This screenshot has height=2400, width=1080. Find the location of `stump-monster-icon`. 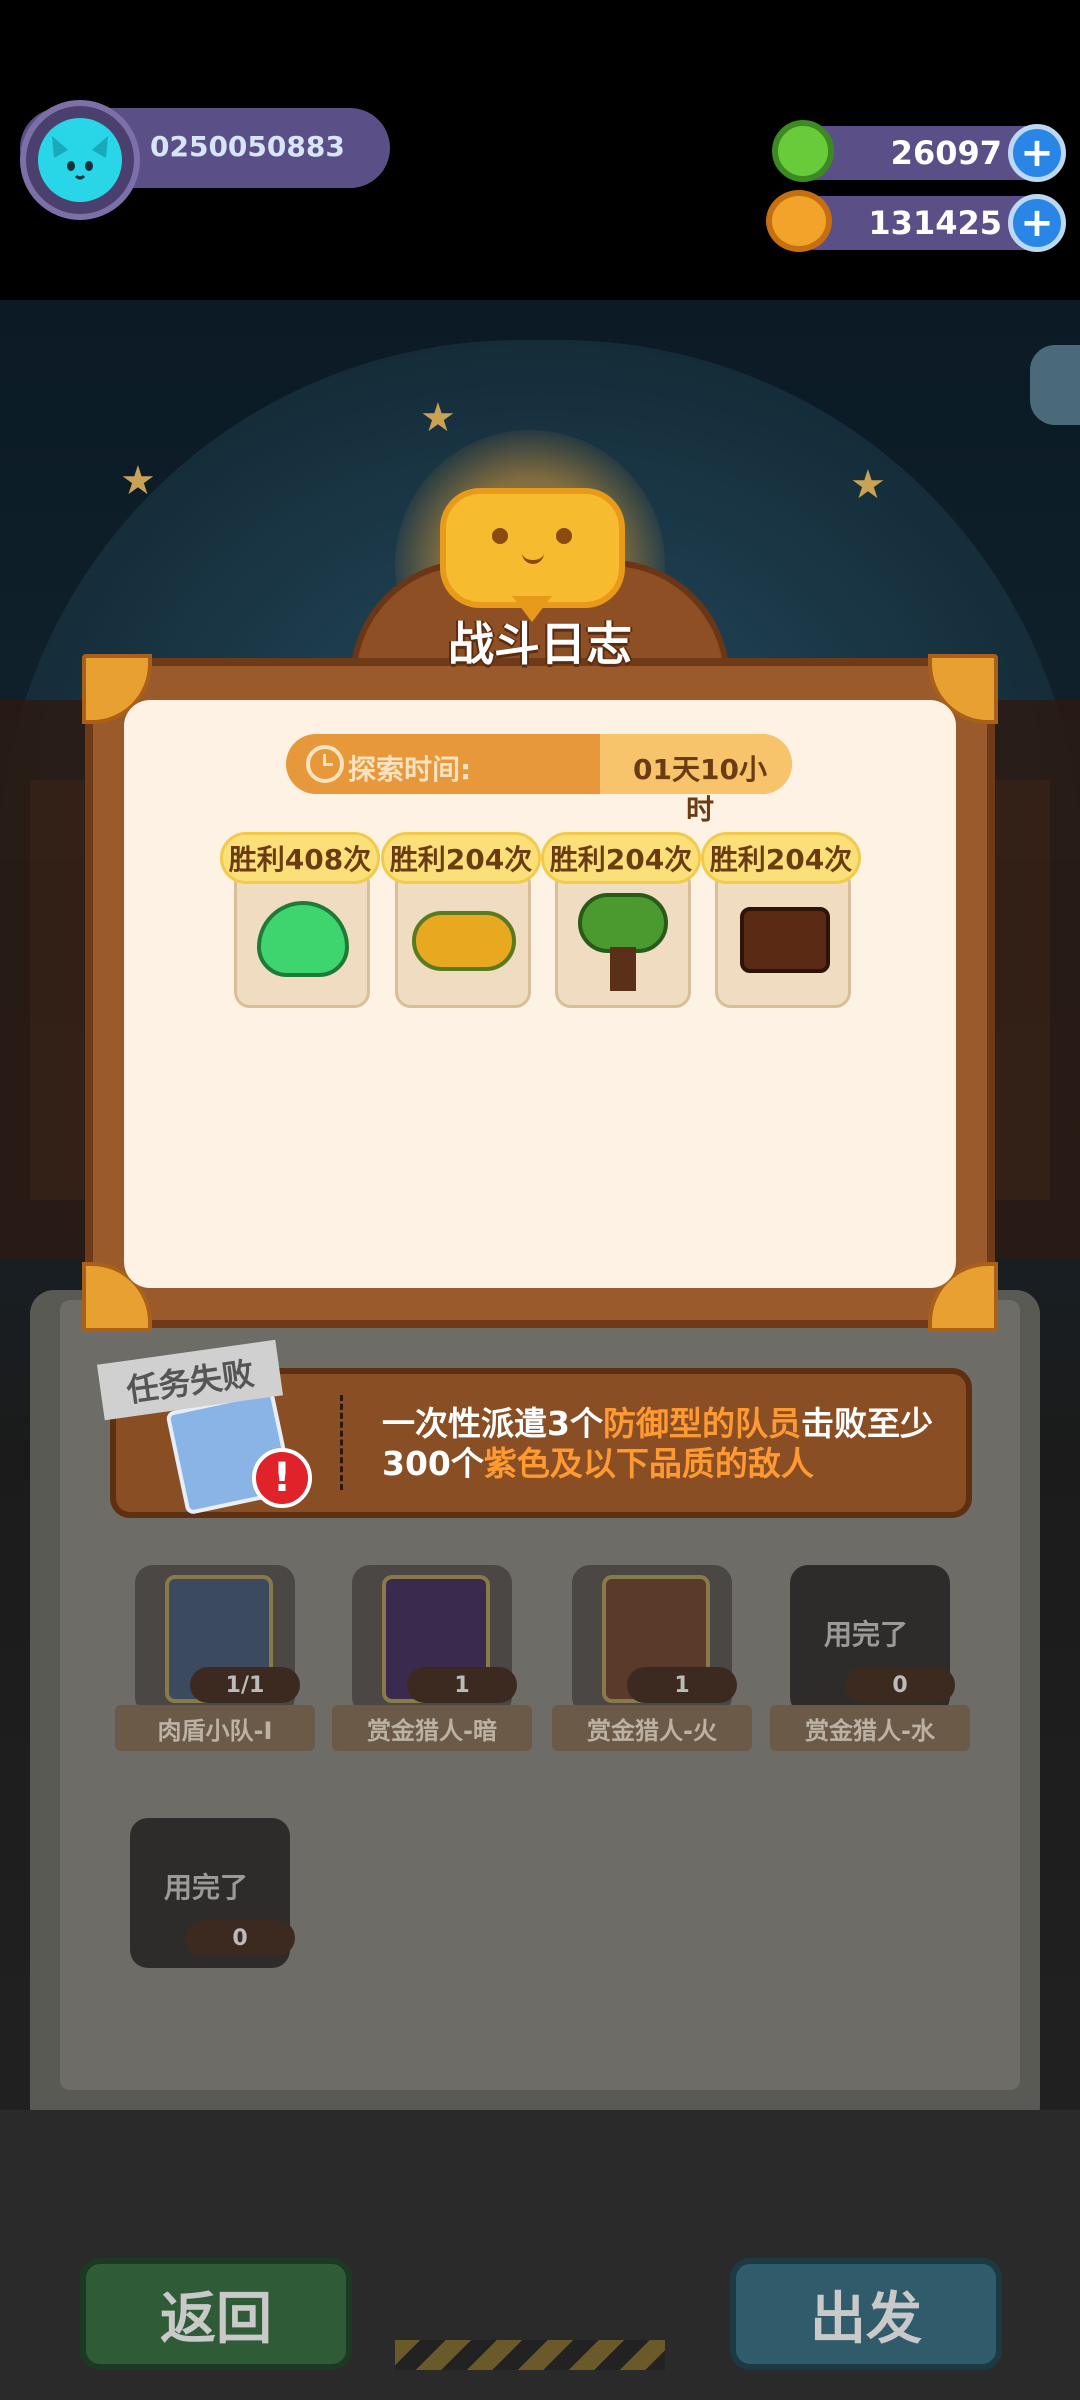

stump-monster-icon is located at coordinates (785, 940).